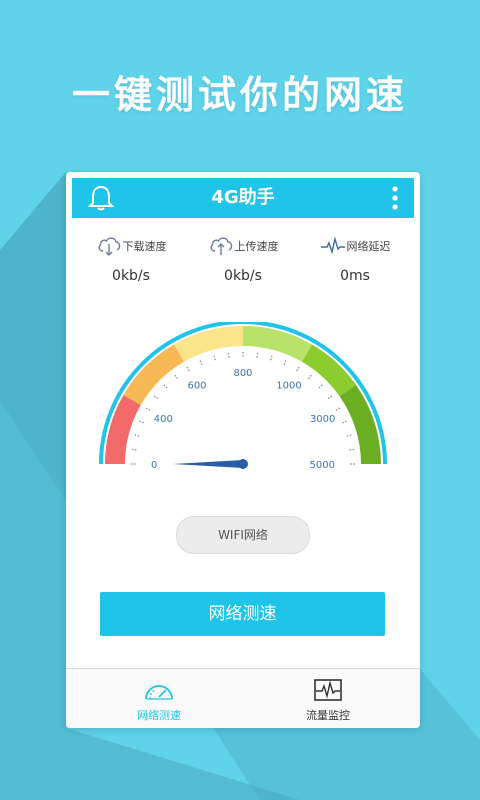 The image size is (480, 800). What do you see at coordinates (332, 245) in the screenshot?
I see `pulse-icon` at bounding box center [332, 245].